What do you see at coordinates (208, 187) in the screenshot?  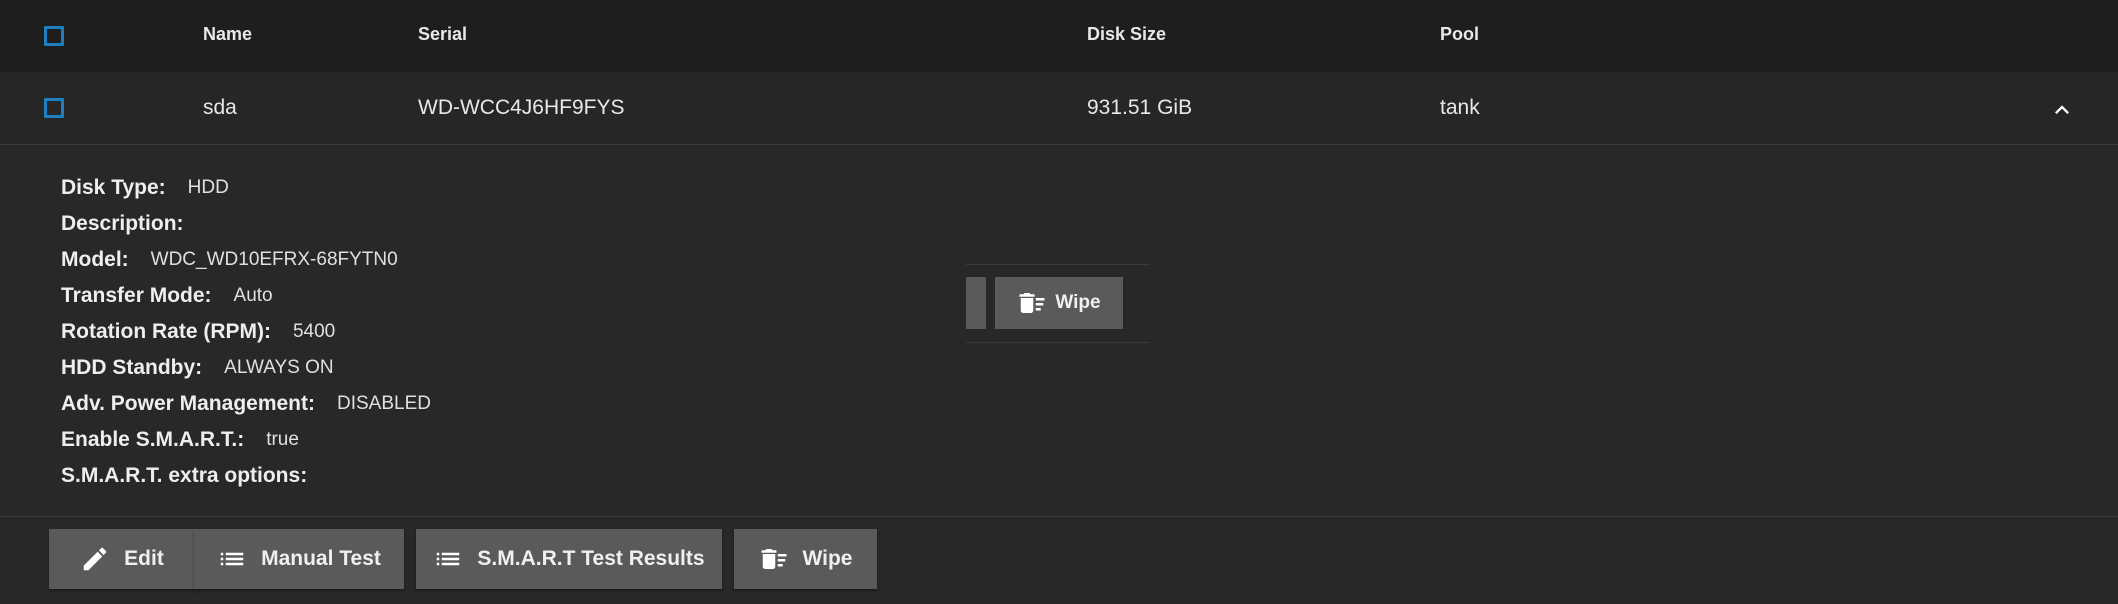 I see `detail-value: HDD` at bounding box center [208, 187].